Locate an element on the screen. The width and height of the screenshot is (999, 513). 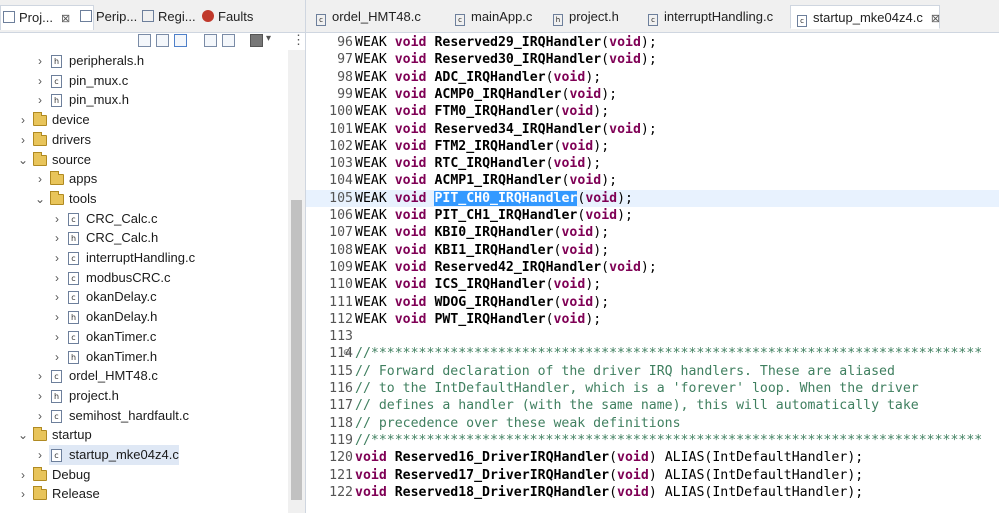
tree-item: ⌄ tools is located at coordinates (144, 199).